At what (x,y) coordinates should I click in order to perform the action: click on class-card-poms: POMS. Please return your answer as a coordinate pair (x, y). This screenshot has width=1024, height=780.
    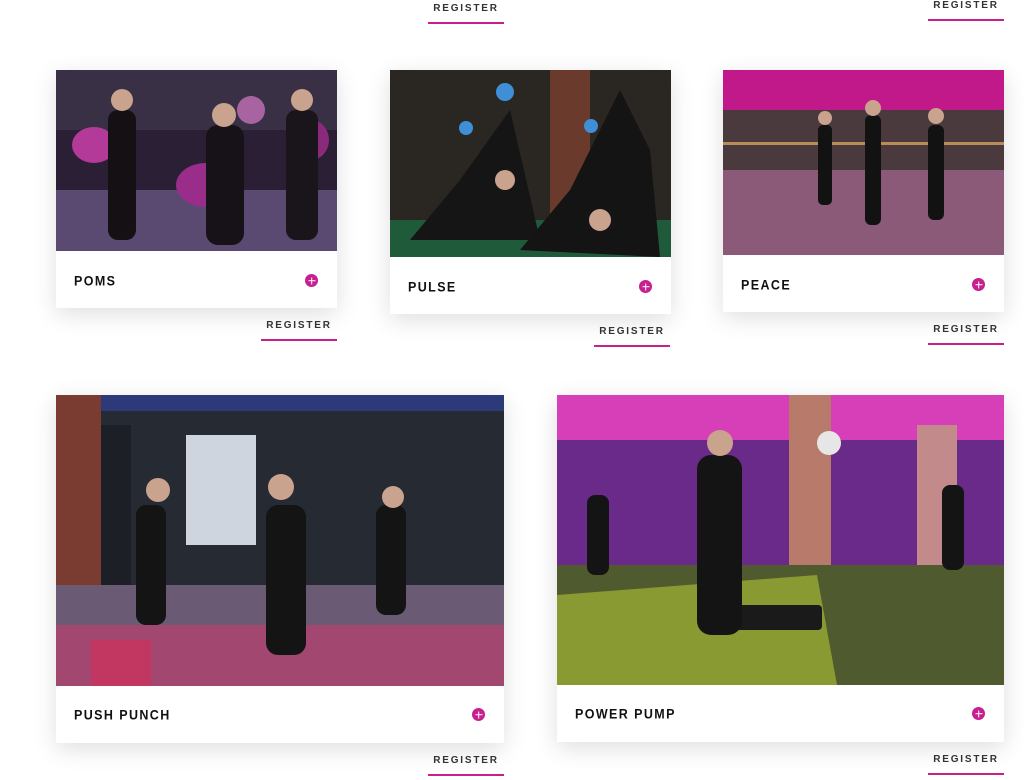
    Looking at the image, I should click on (196, 189).